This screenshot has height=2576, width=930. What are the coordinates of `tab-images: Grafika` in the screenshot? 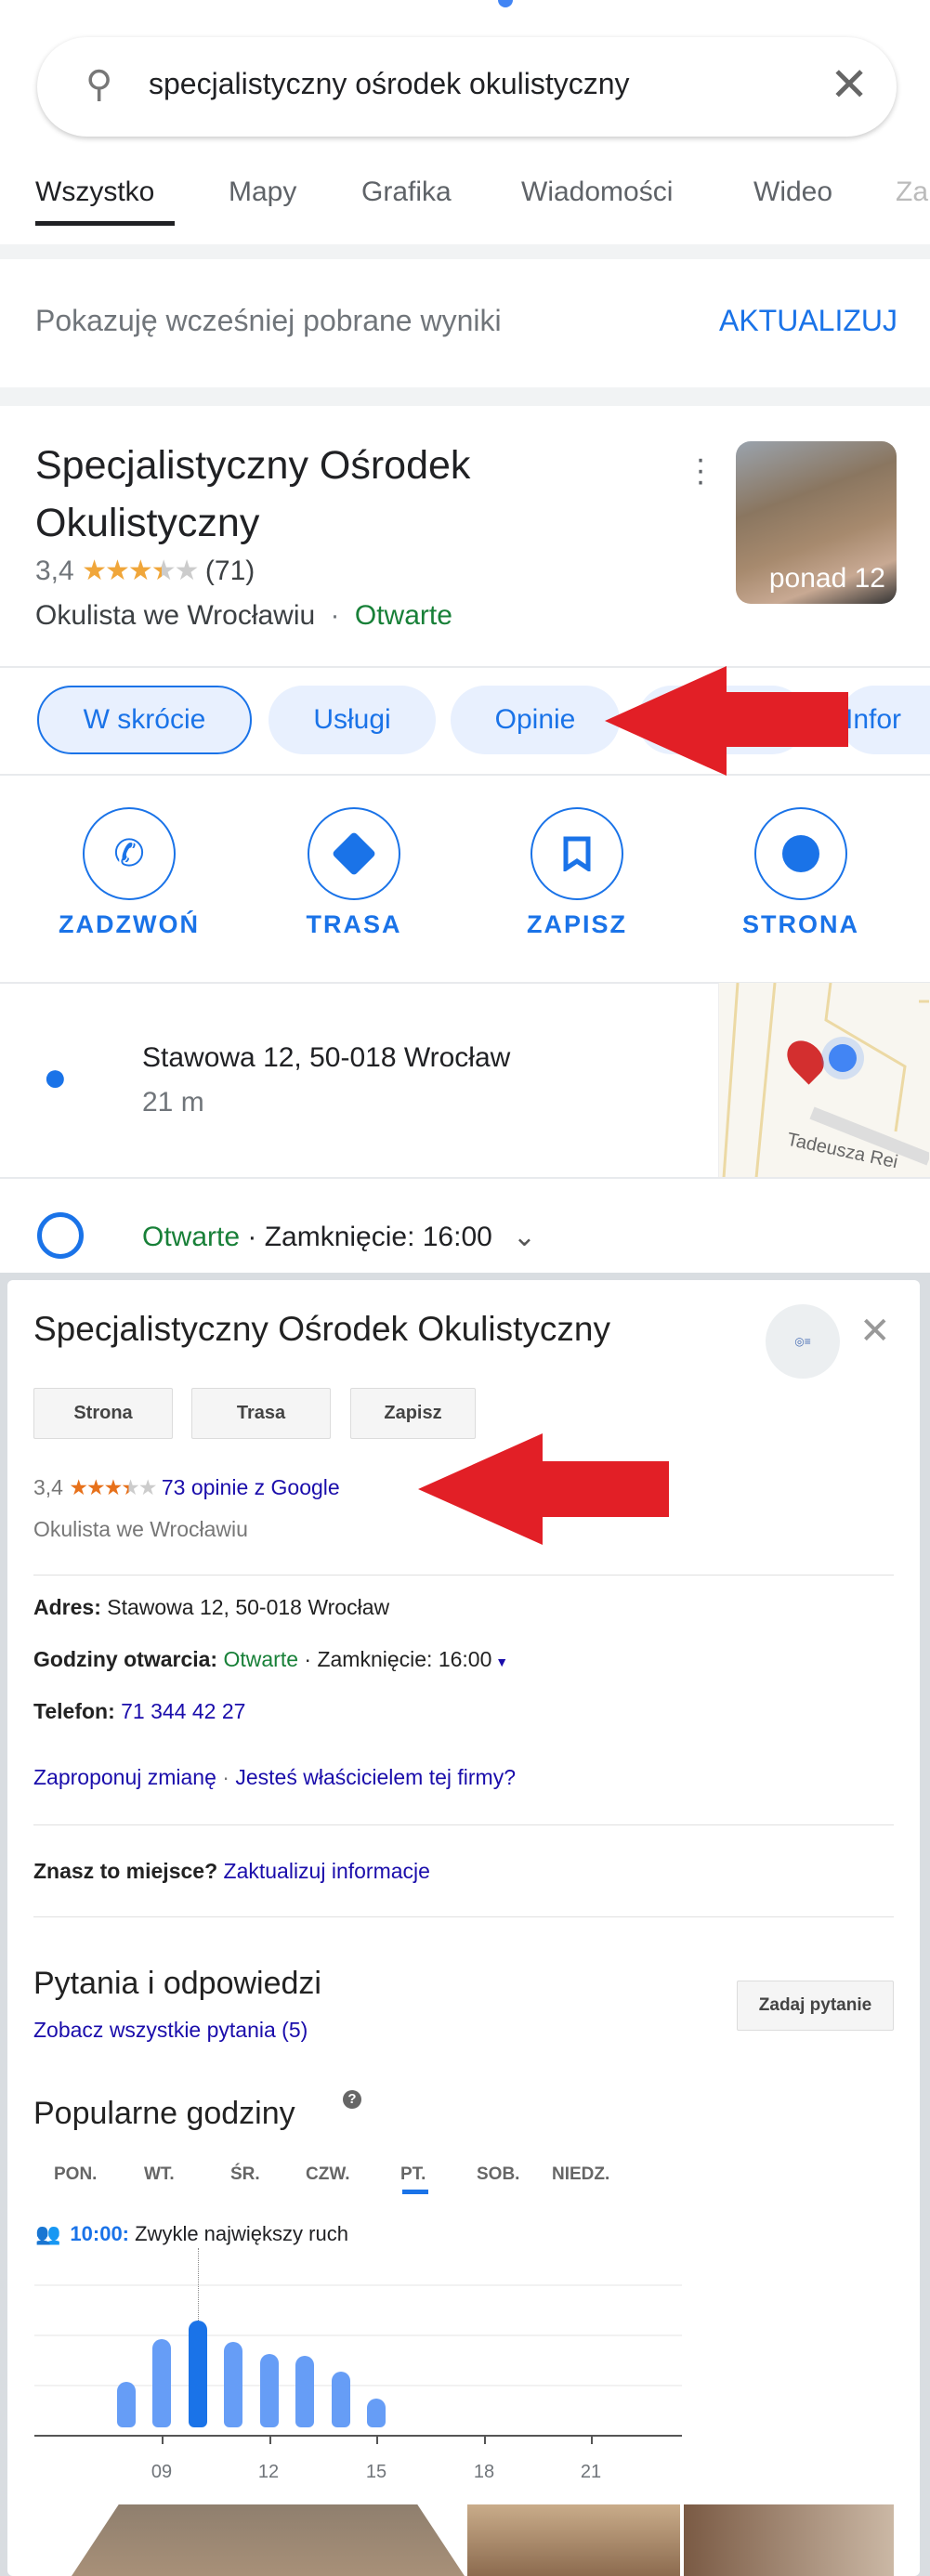 It's located at (406, 192).